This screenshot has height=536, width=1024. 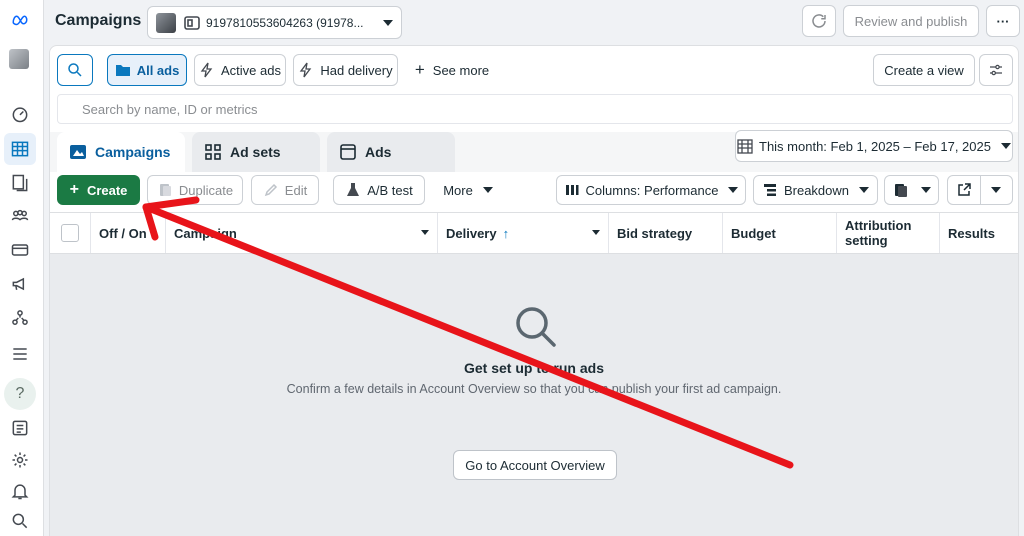 What do you see at coordinates (924, 70) in the screenshot?
I see `create-view-button: Create a view` at bounding box center [924, 70].